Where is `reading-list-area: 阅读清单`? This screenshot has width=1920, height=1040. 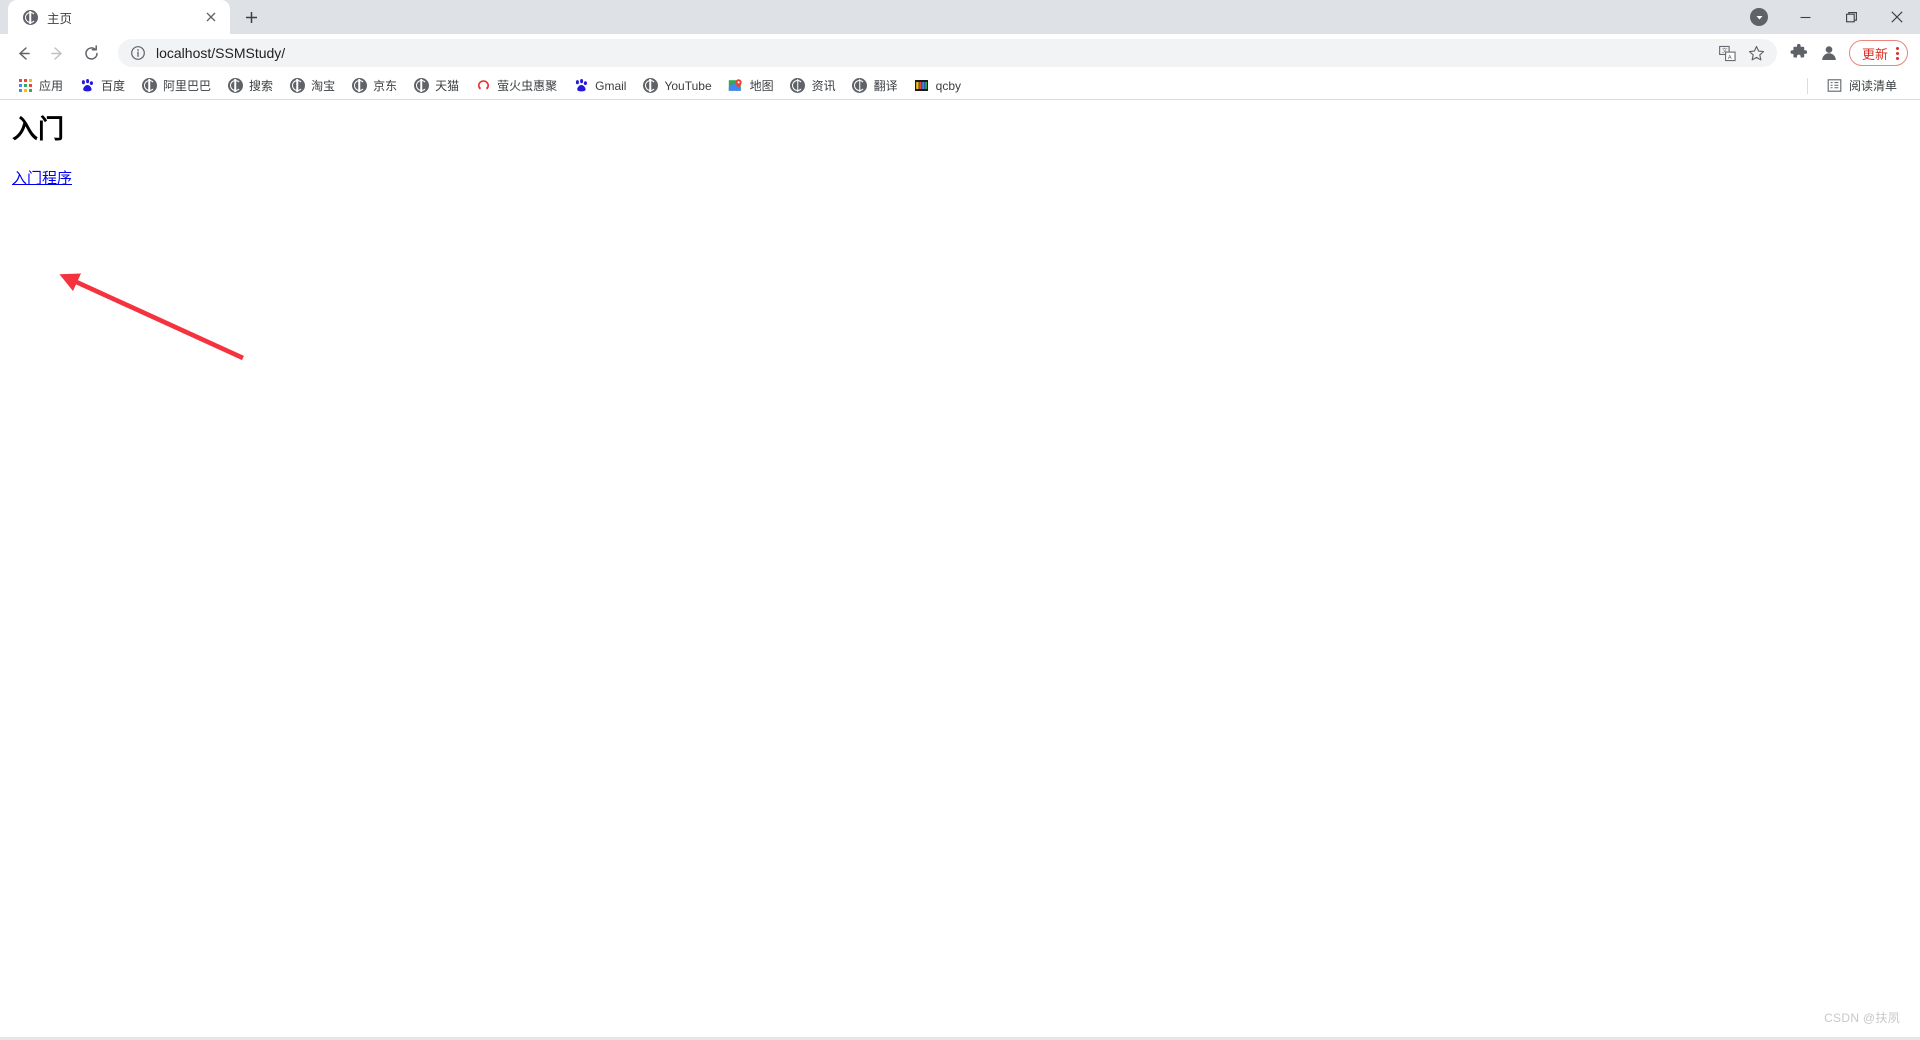
reading-list-area: 阅读清单 is located at coordinates (1858, 85).